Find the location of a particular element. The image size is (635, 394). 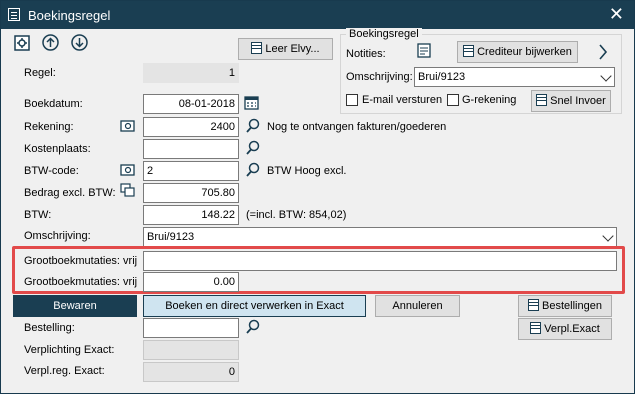

omschrijving-label: Omschrijving: is located at coordinates (57, 236).